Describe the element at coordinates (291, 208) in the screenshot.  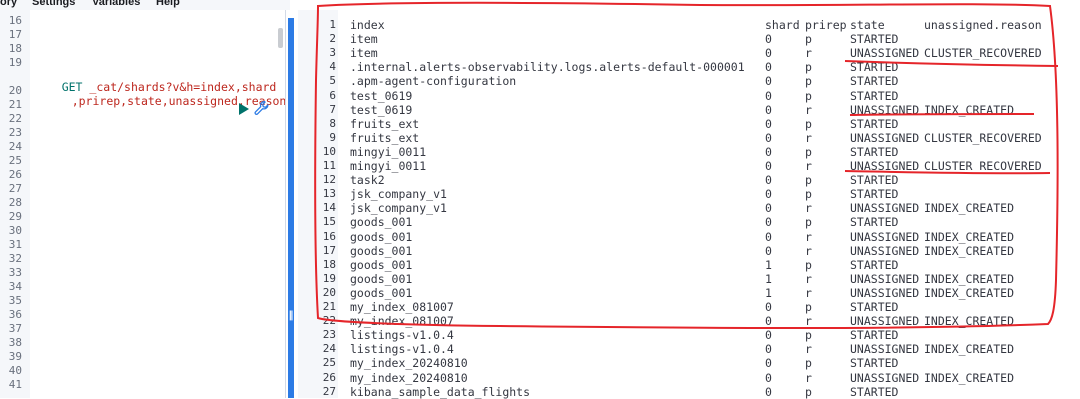
I see `resizer-bar` at that location.